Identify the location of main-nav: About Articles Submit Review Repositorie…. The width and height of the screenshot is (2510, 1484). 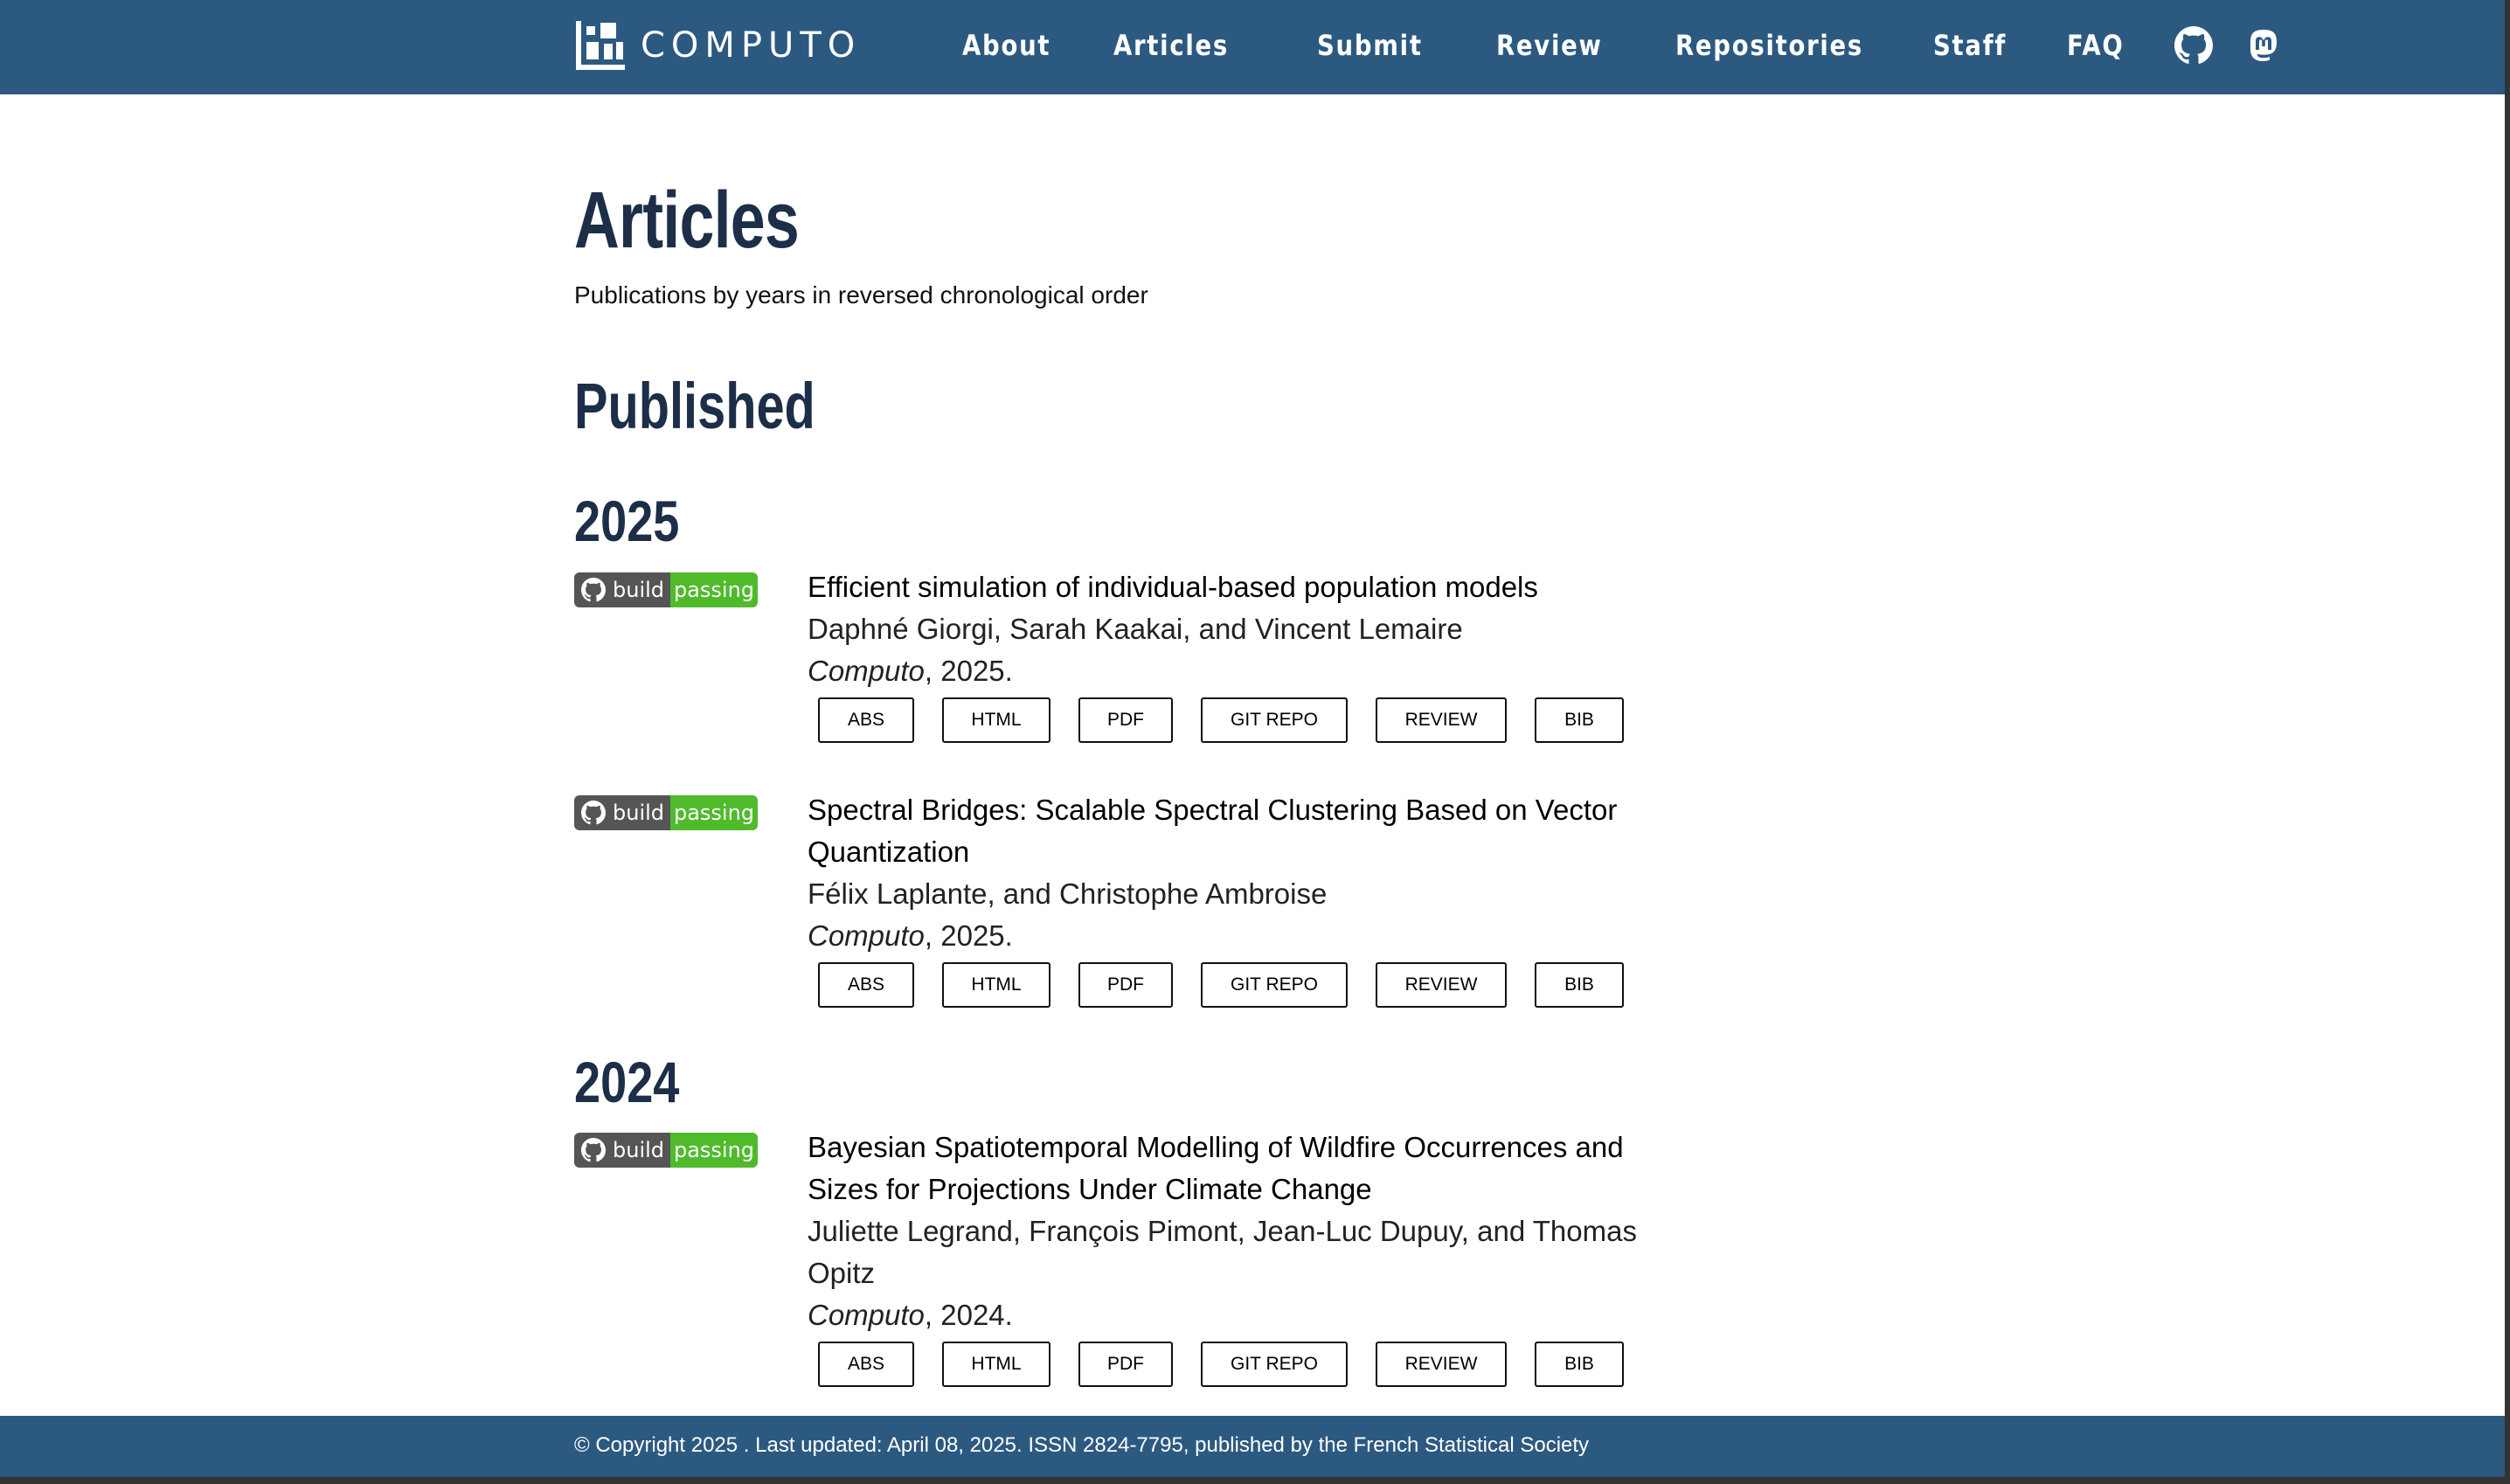
(1638, 45).